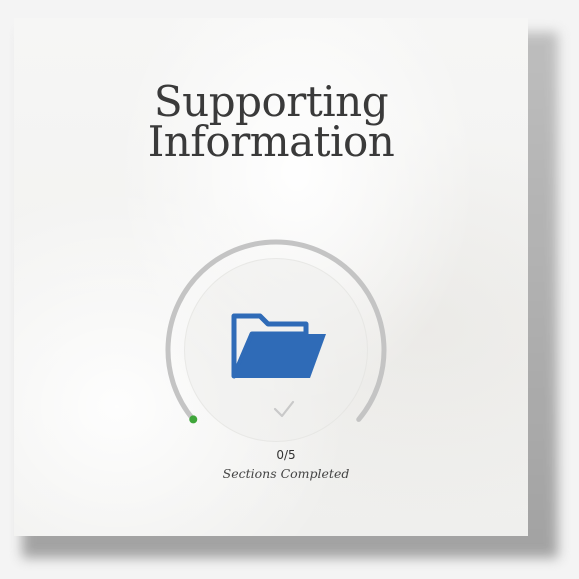 This screenshot has height=579, width=579. Describe the element at coordinates (271, 141) in the screenshot. I see `tile-title-line-2: Information` at that location.